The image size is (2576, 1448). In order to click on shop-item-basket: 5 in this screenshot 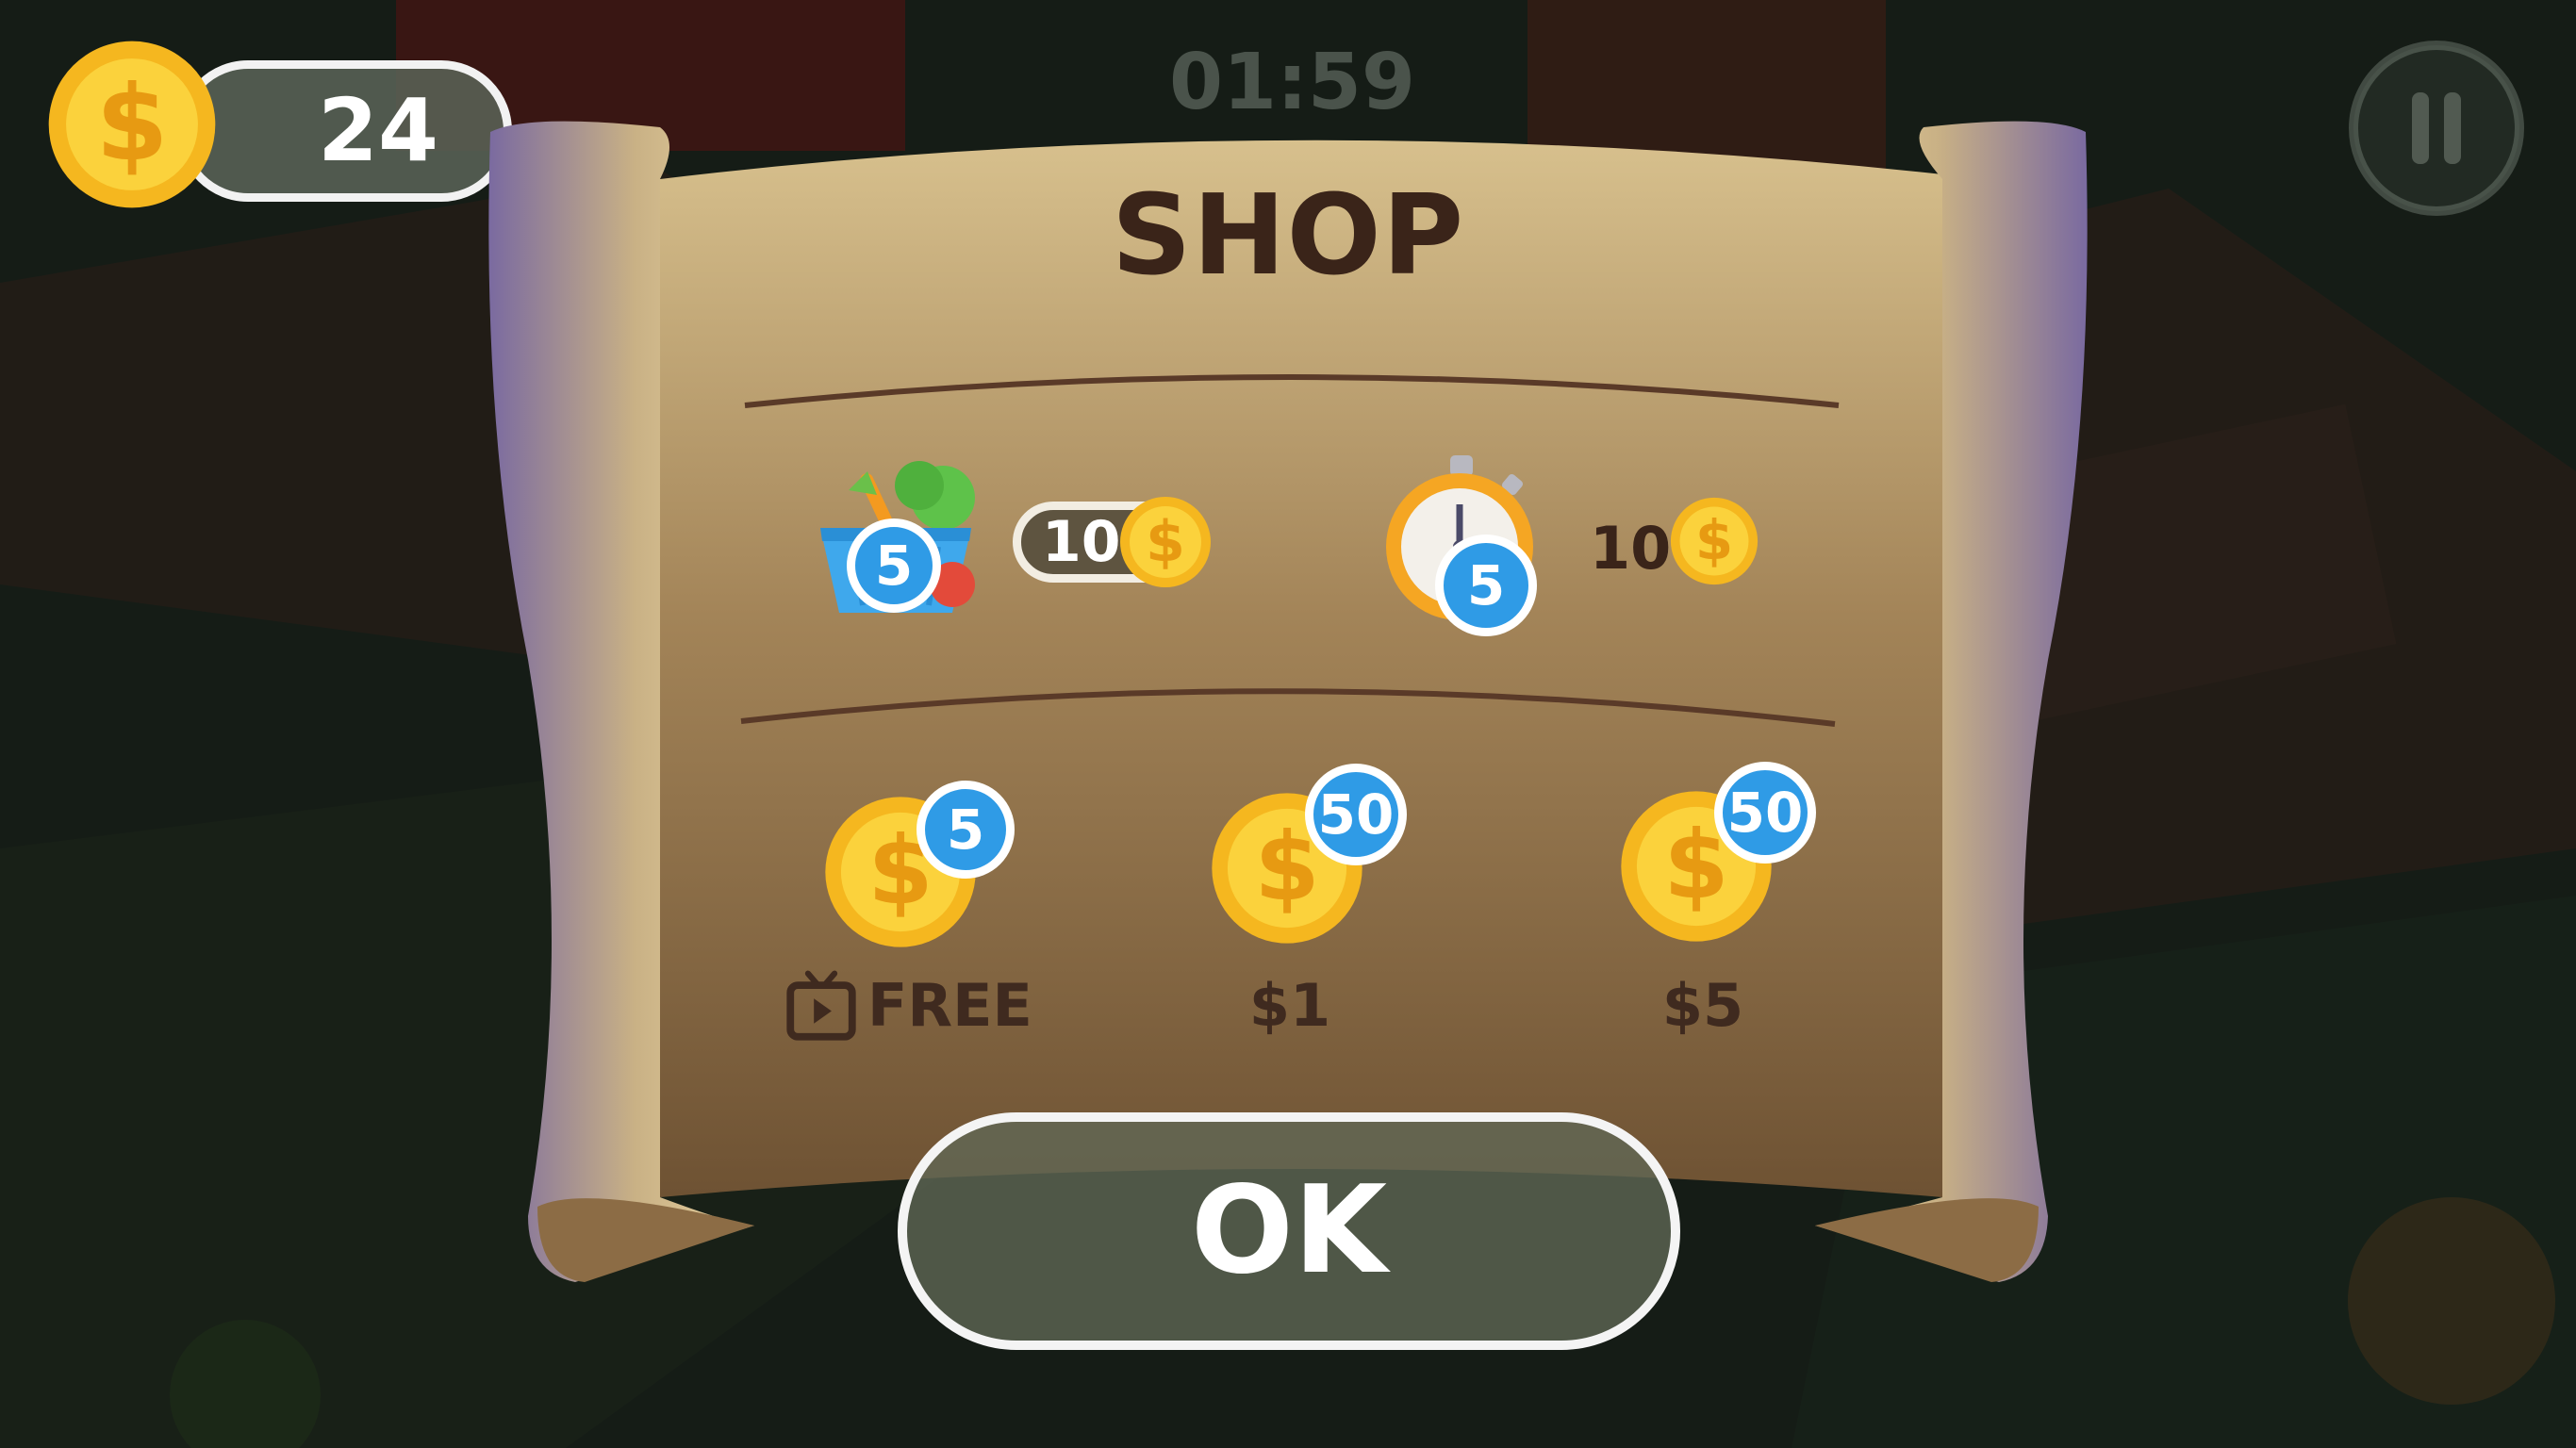, I will do `click(895, 537)`.